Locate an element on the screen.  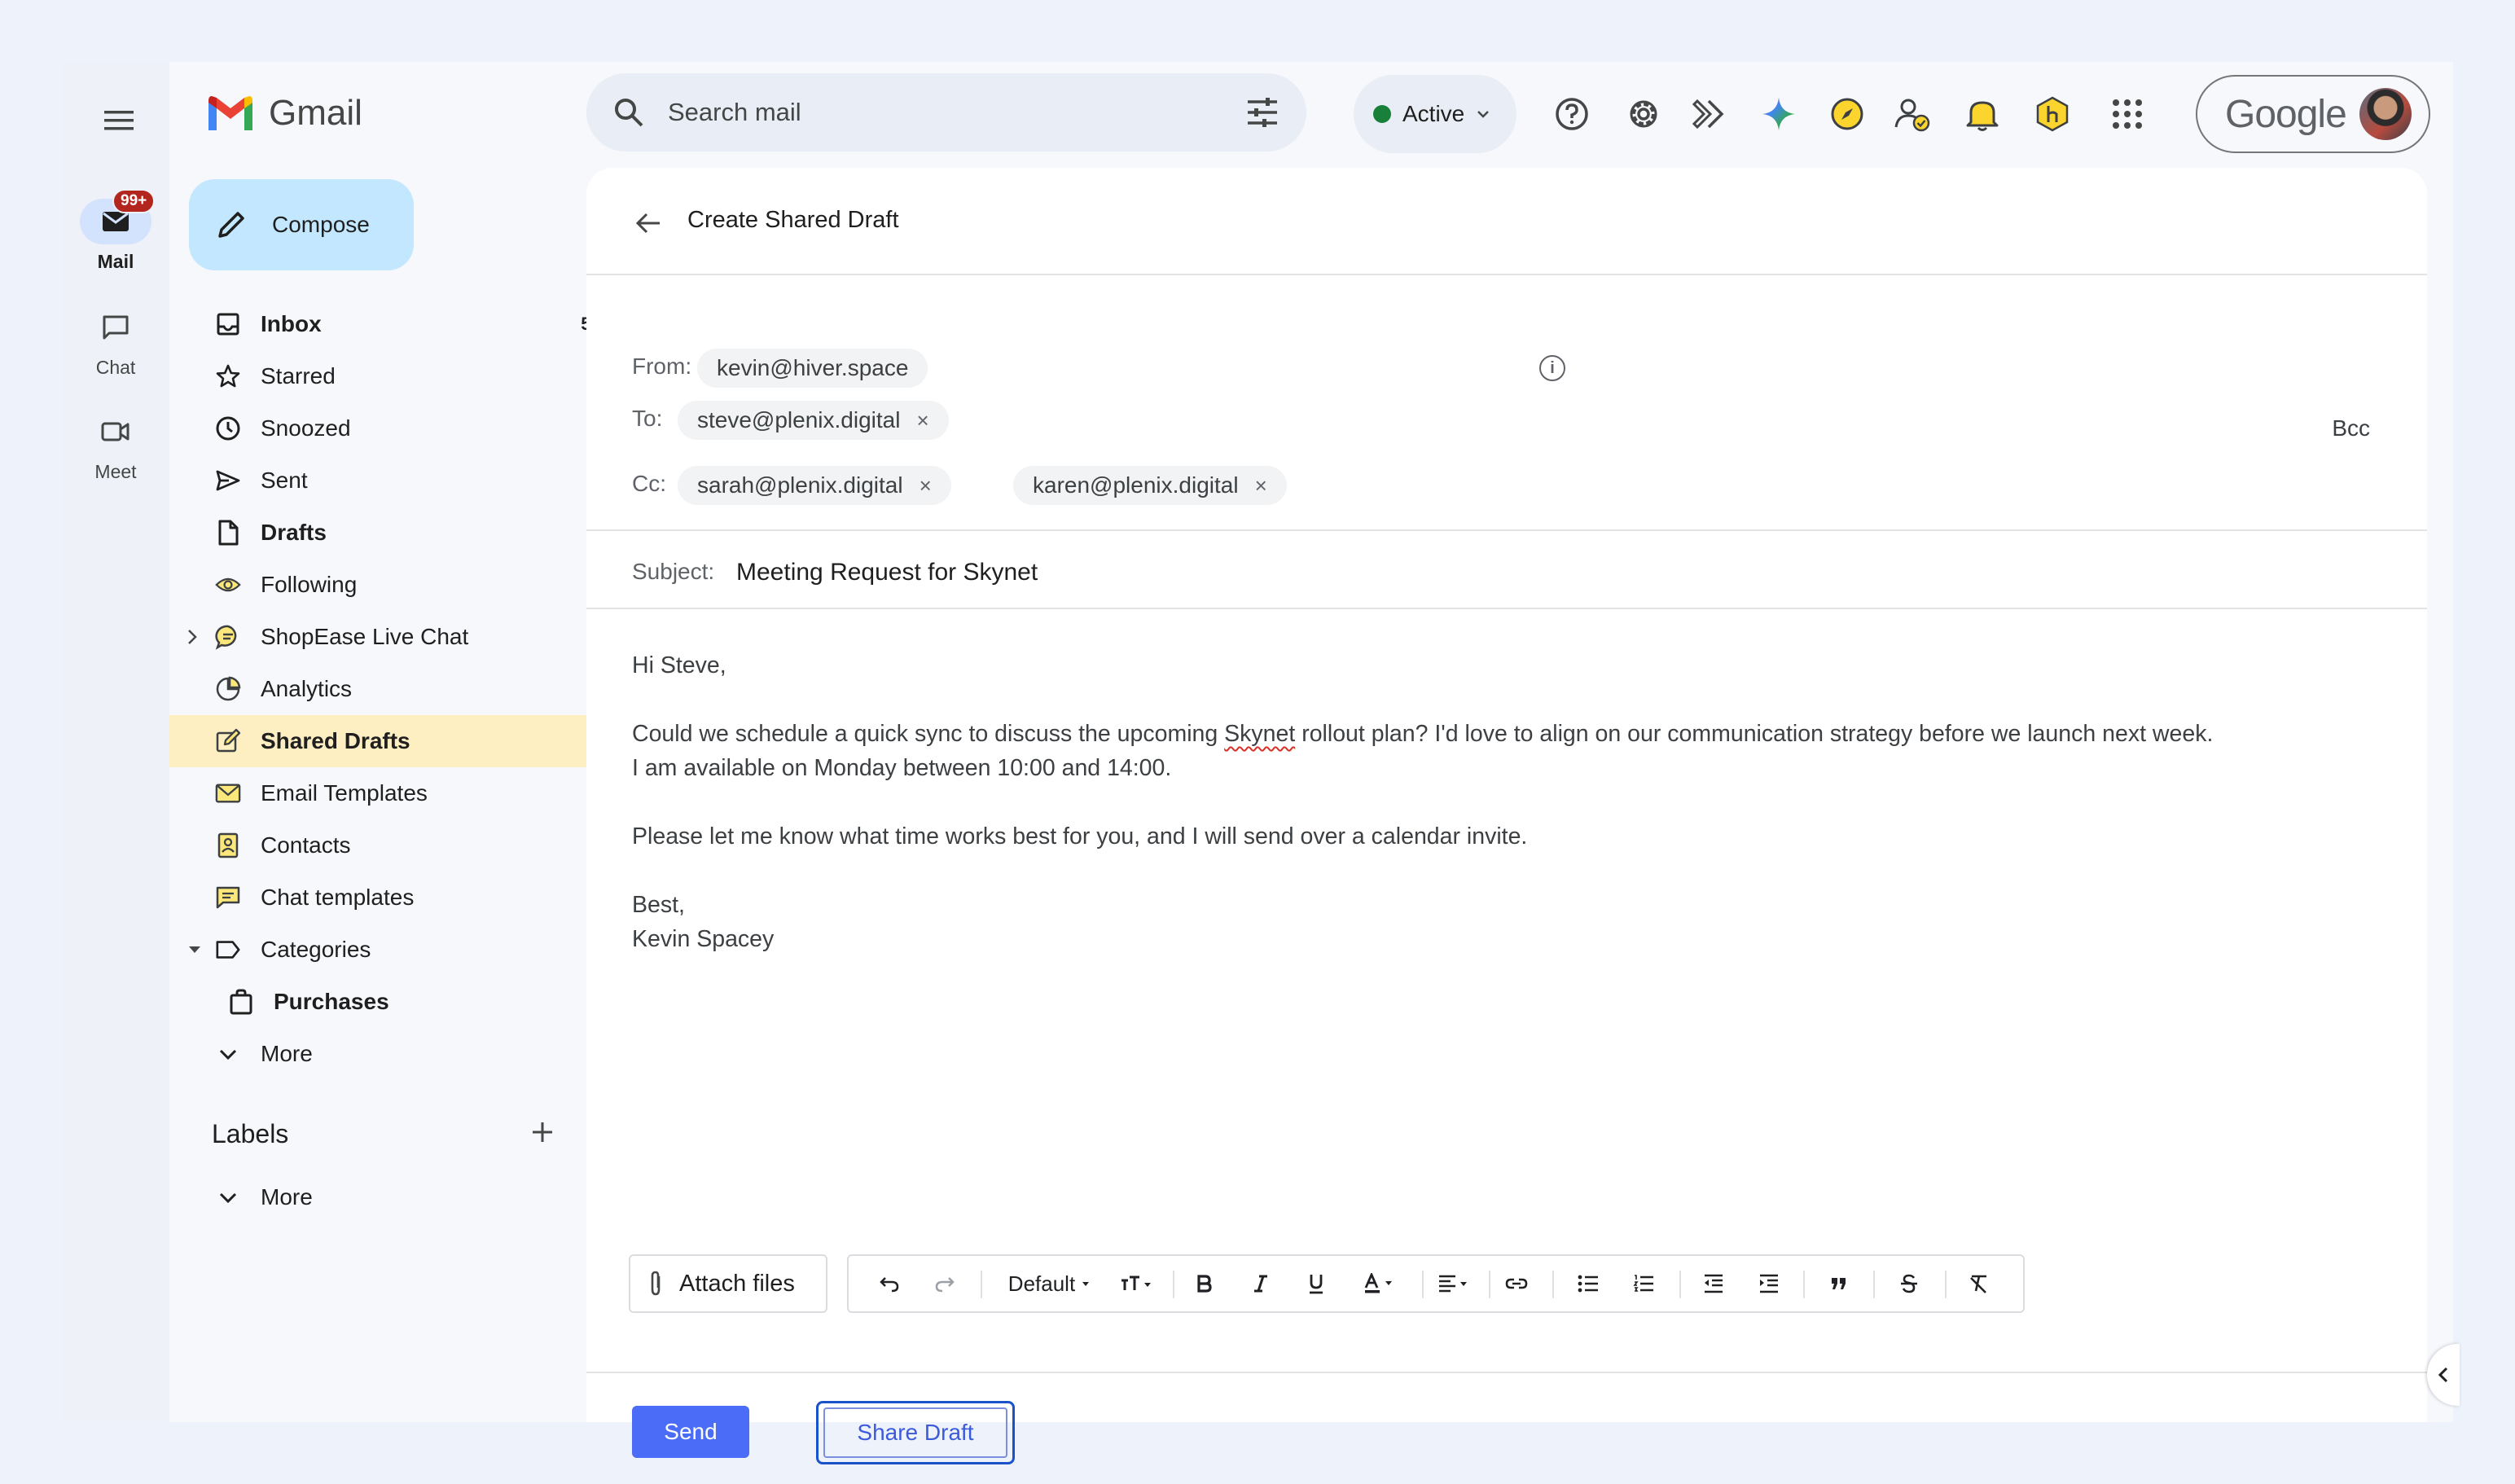
remove-recipient-icon: × is located at coordinates (922, 420).